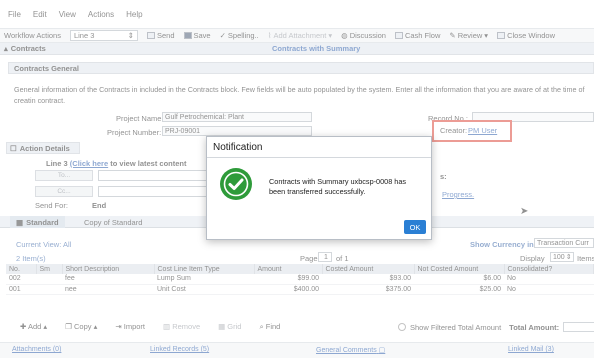  I want to click on success-check-icon, so click(236, 184).